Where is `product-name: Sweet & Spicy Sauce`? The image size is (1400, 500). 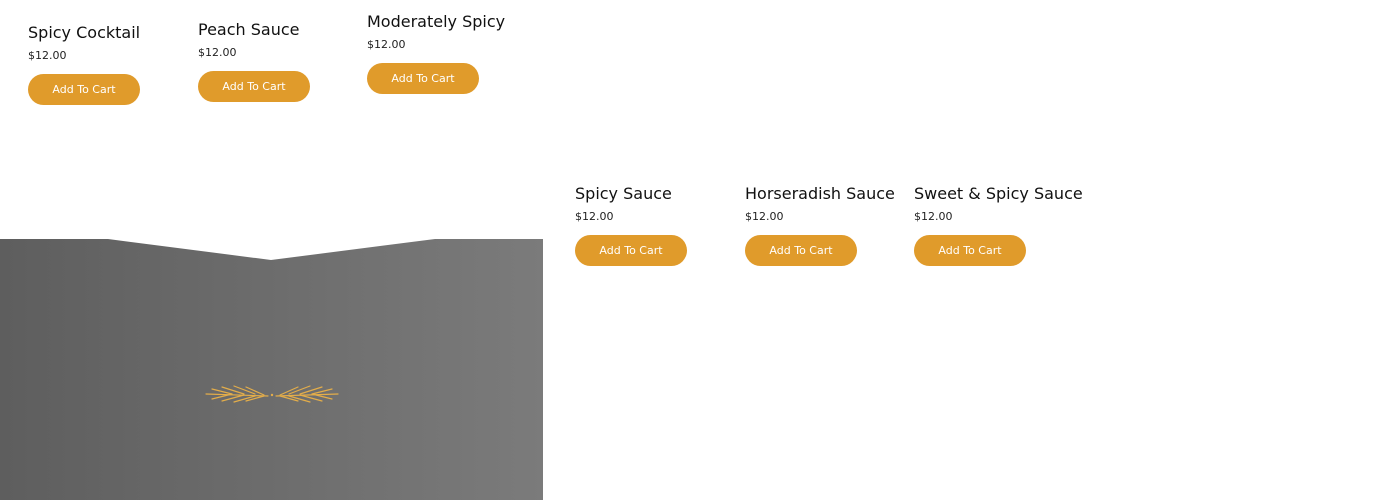 product-name: Sweet & Spicy Sauce is located at coordinates (999, 194).